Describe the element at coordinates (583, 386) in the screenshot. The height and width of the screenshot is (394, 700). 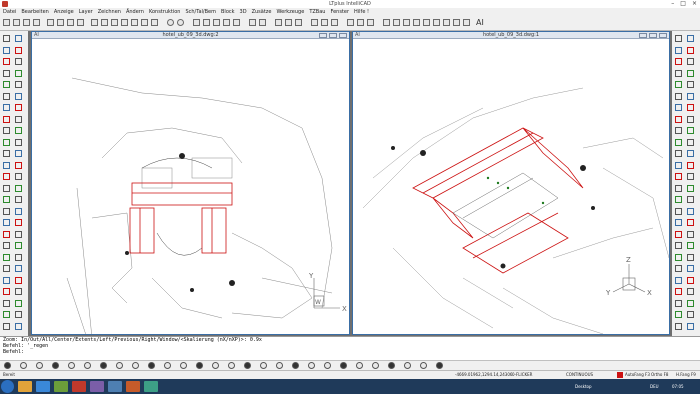
I see `desktop-toolbar-label: Desktop` at that location.